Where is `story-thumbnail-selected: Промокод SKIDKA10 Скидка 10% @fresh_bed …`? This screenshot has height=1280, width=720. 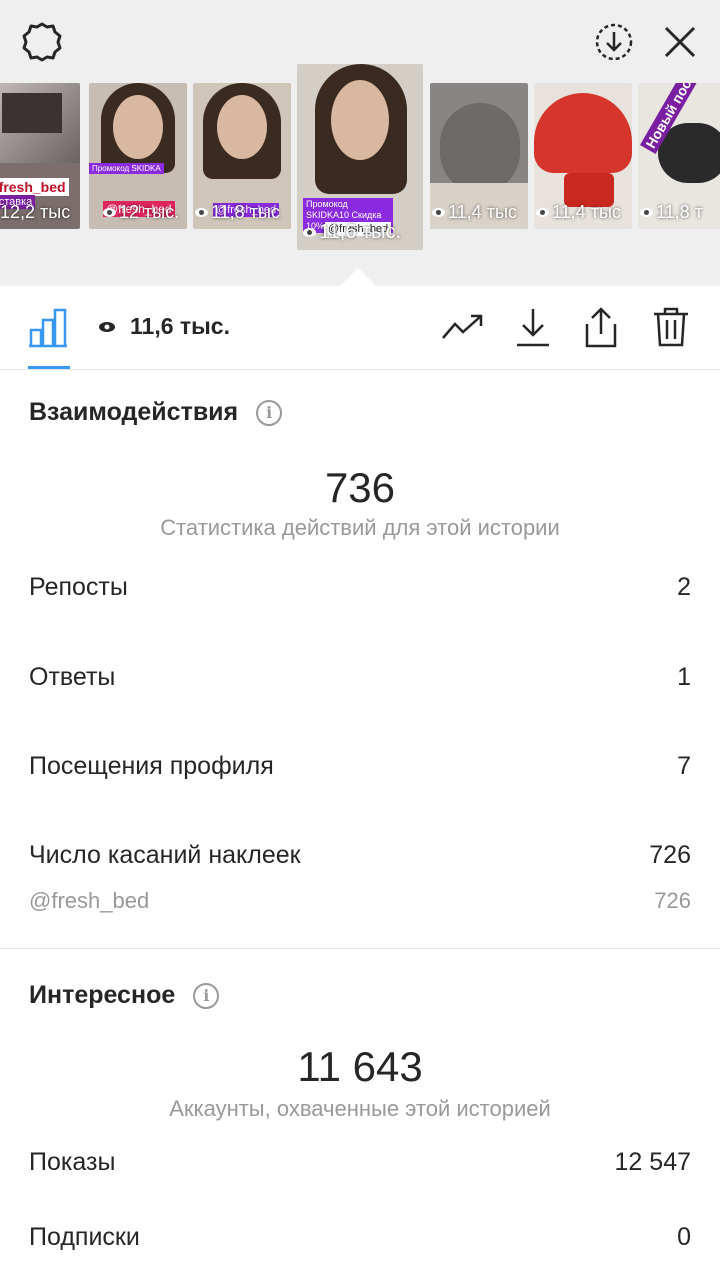
story-thumbnail-selected: Промокод SKIDKA10 Скидка 10% @fresh_bed … is located at coordinates (360, 157).